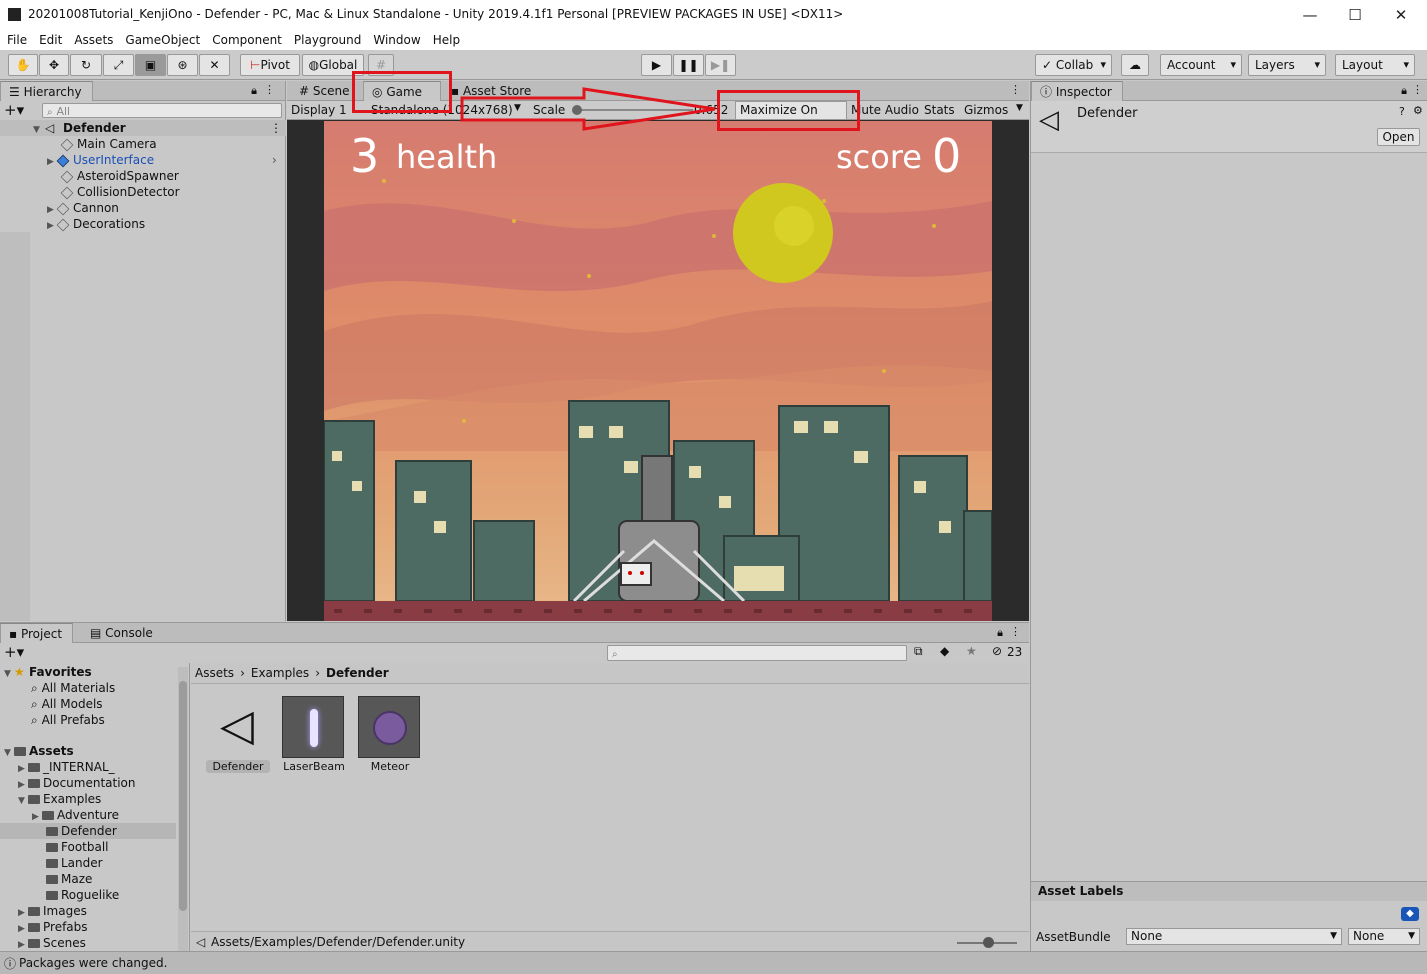 The width and height of the screenshot is (1427, 974). Describe the element at coordinates (77, 783) in the screenshot. I see `folder-documentation: ▶ Documentation` at that location.